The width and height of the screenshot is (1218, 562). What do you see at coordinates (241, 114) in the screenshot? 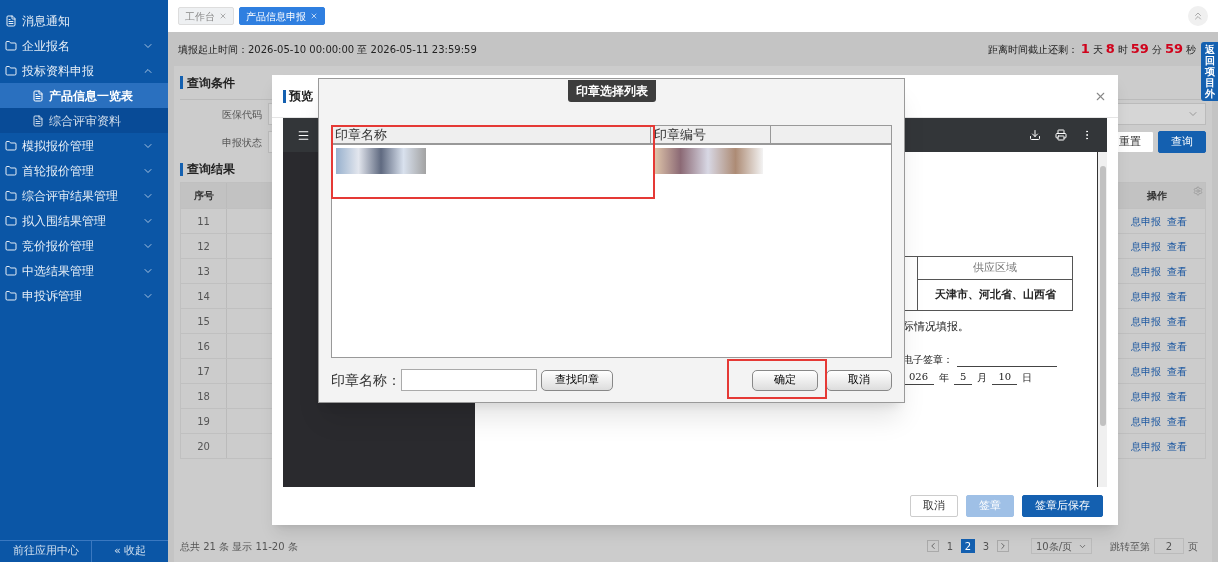
I see `field-label: 医保代码` at bounding box center [241, 114].